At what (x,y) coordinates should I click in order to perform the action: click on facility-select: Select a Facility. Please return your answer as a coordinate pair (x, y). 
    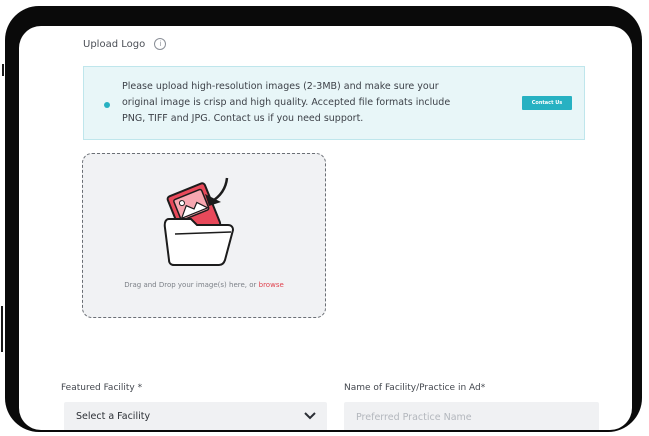
    Looking at the image, I should click on (195, 416).